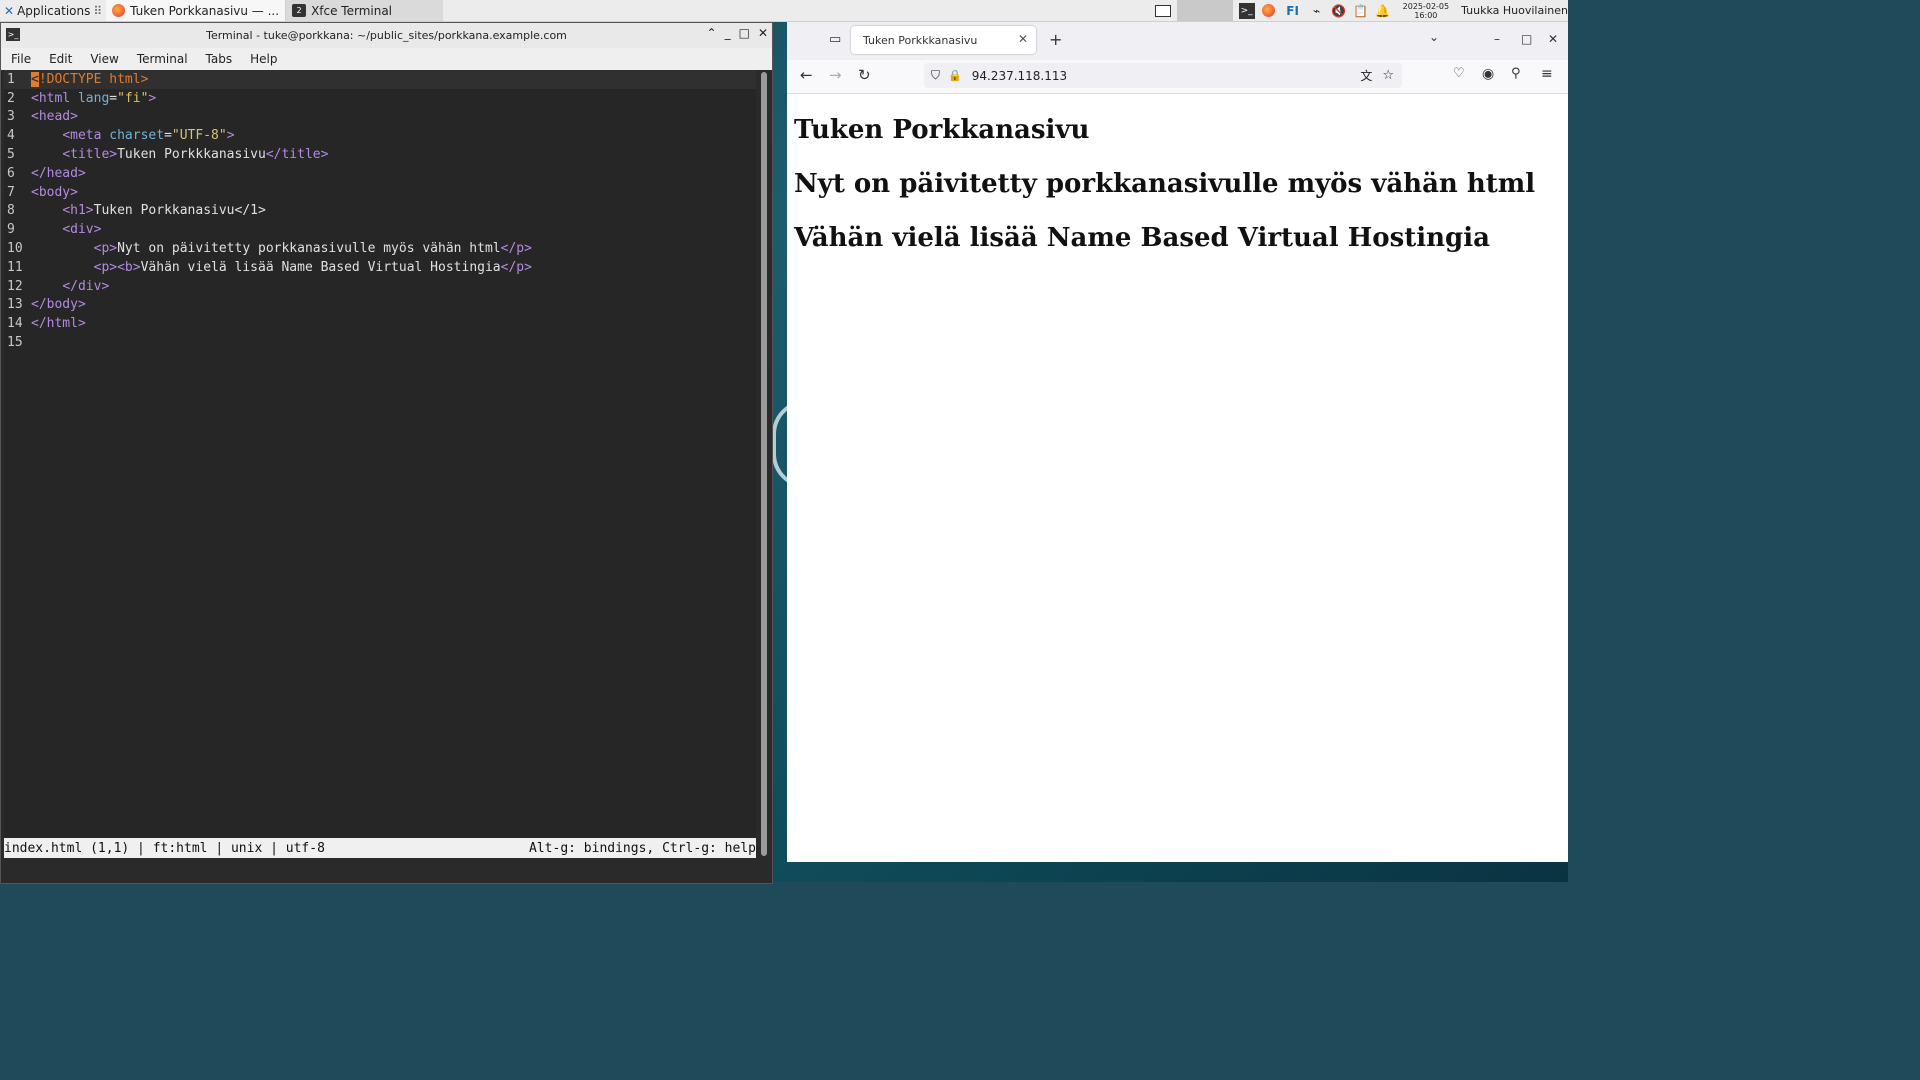 The image size is (1920, 1080). I want to click on keyboard-layout-indicator: FI, so click(1293, 11).